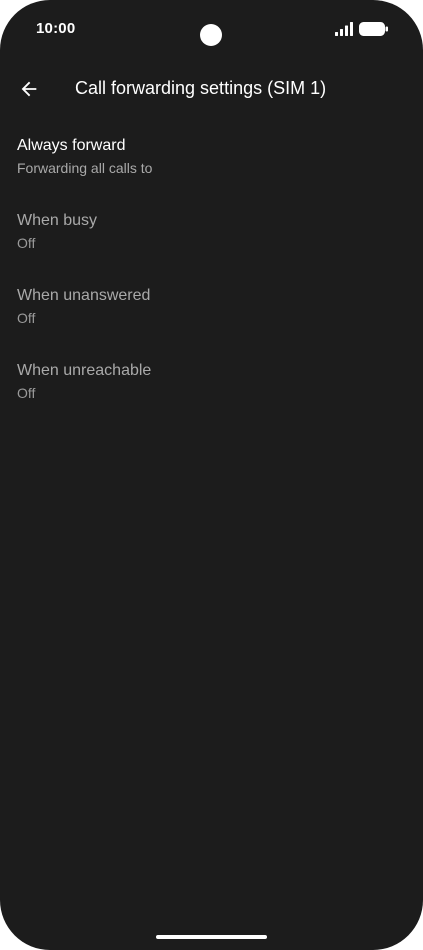  I want to click on page-title: Call forwarding settings (SIM 1), so click(201, 88).